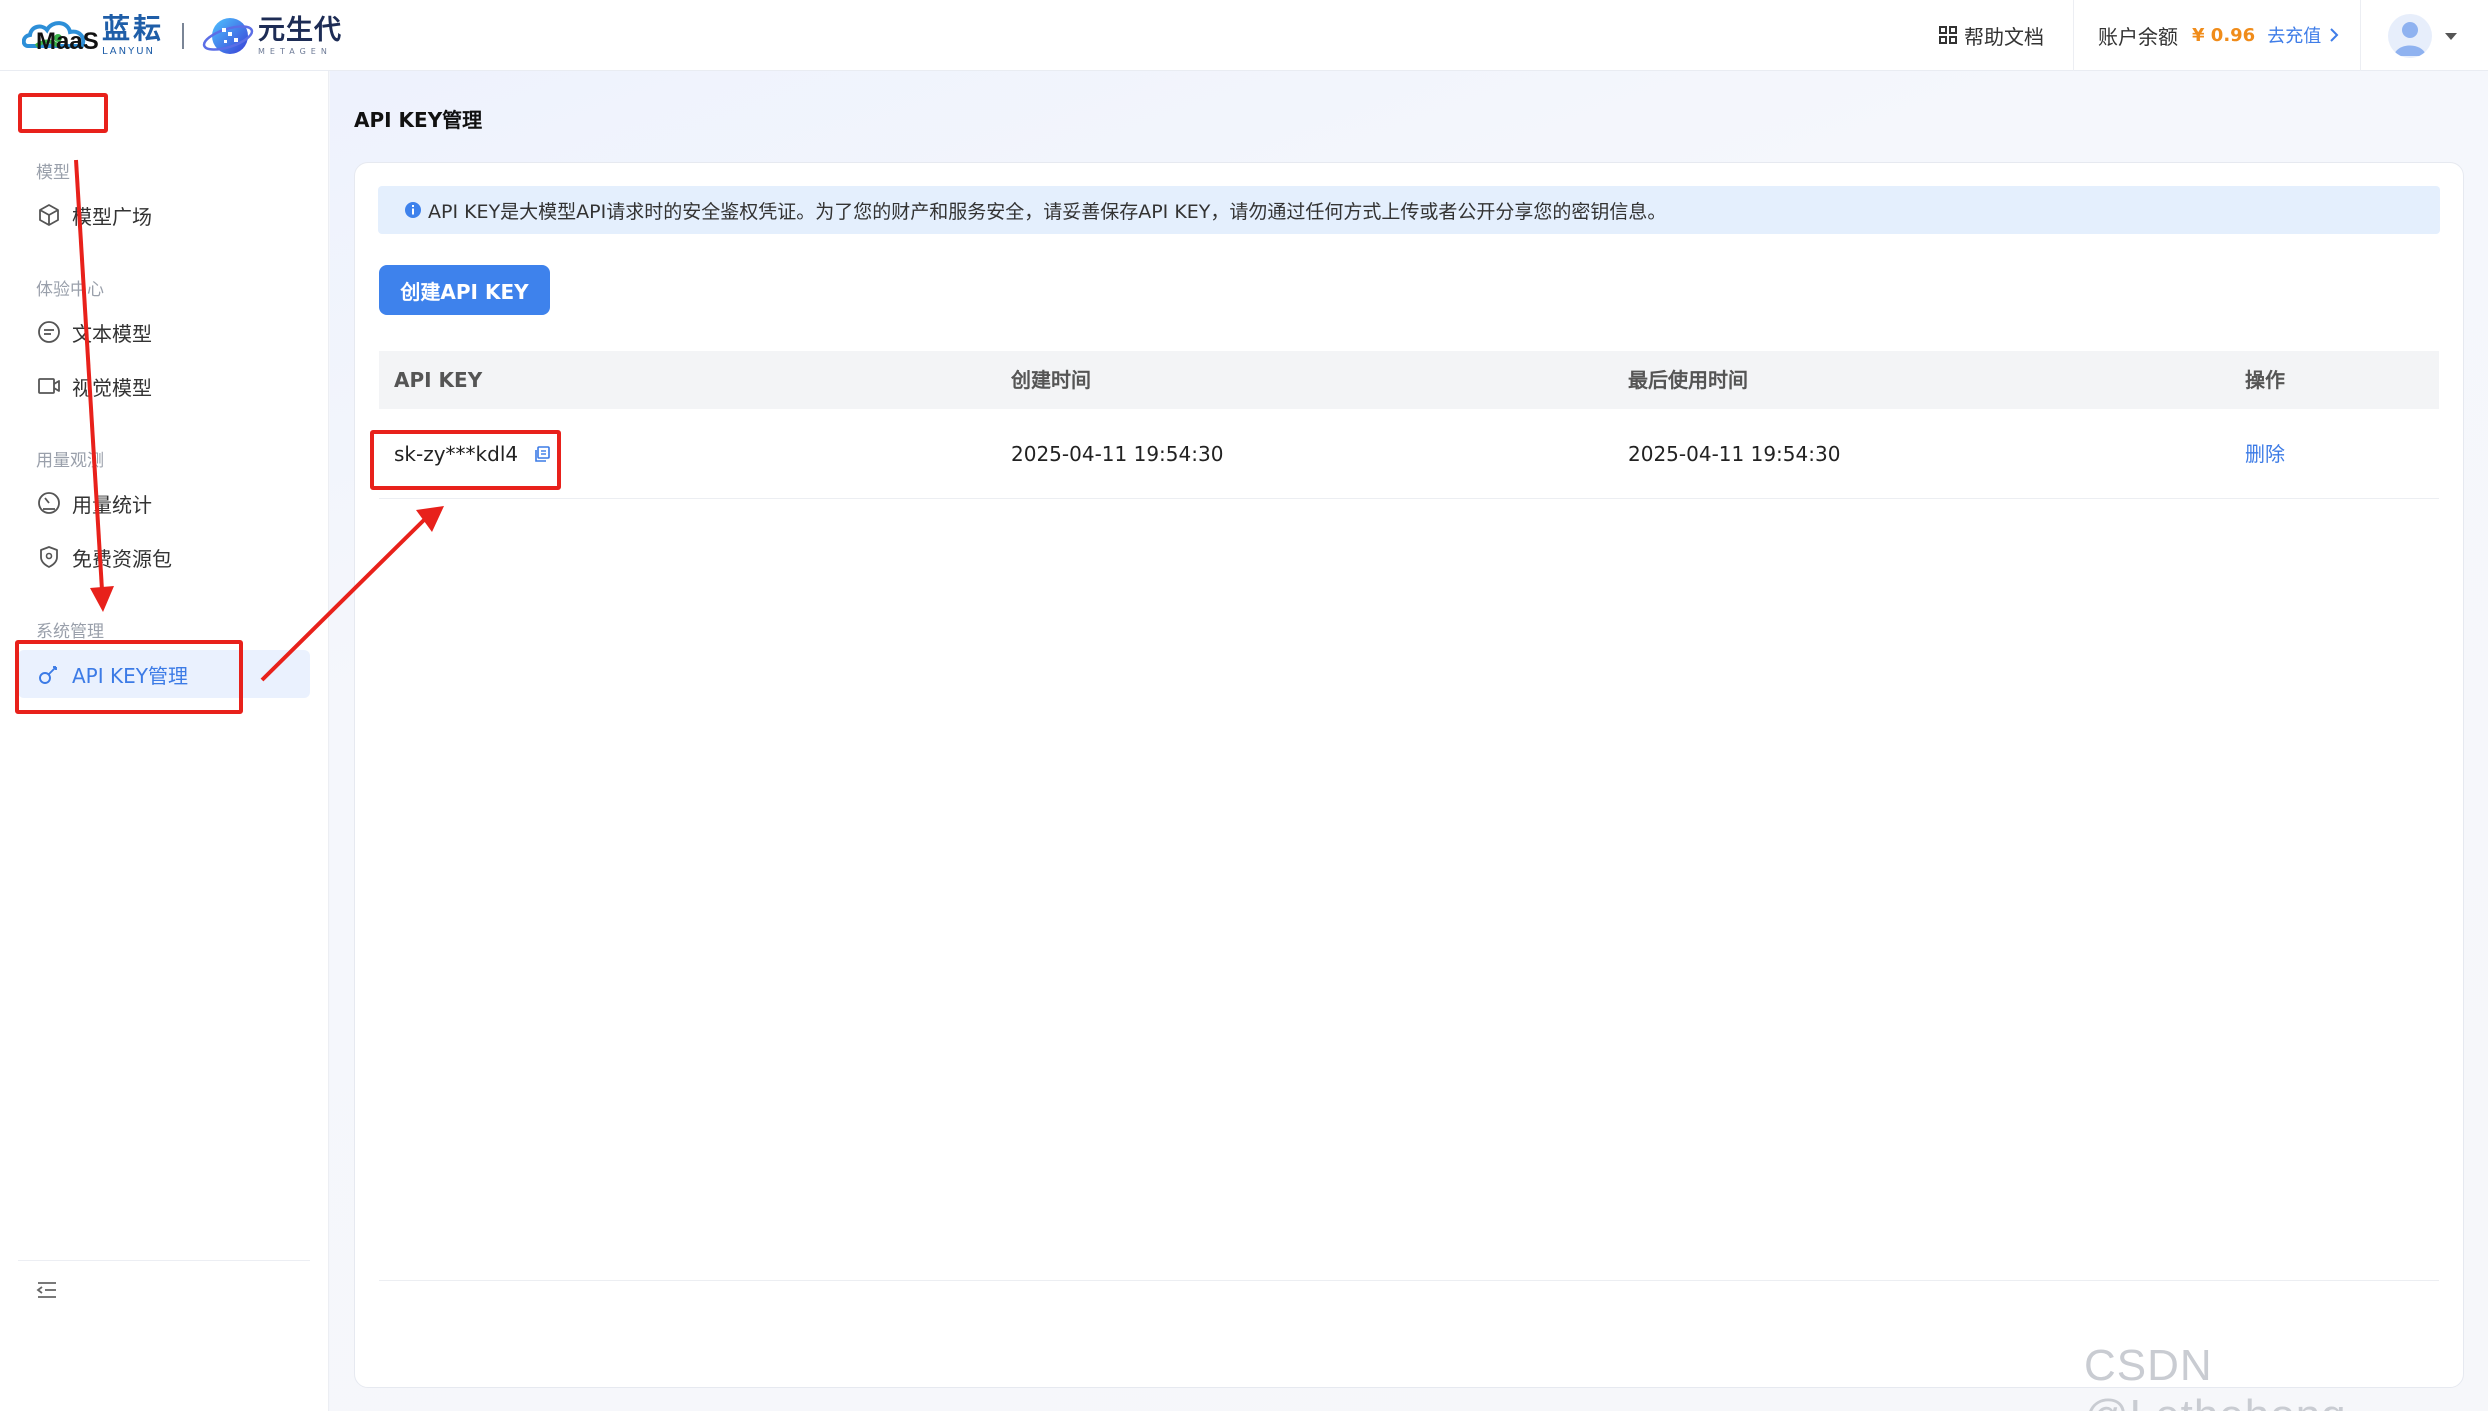 This screenshot has width=2488, height=1411. Describe the element at coordinates (183, 36) in the screenshot. I see `brand-divider` at that location.